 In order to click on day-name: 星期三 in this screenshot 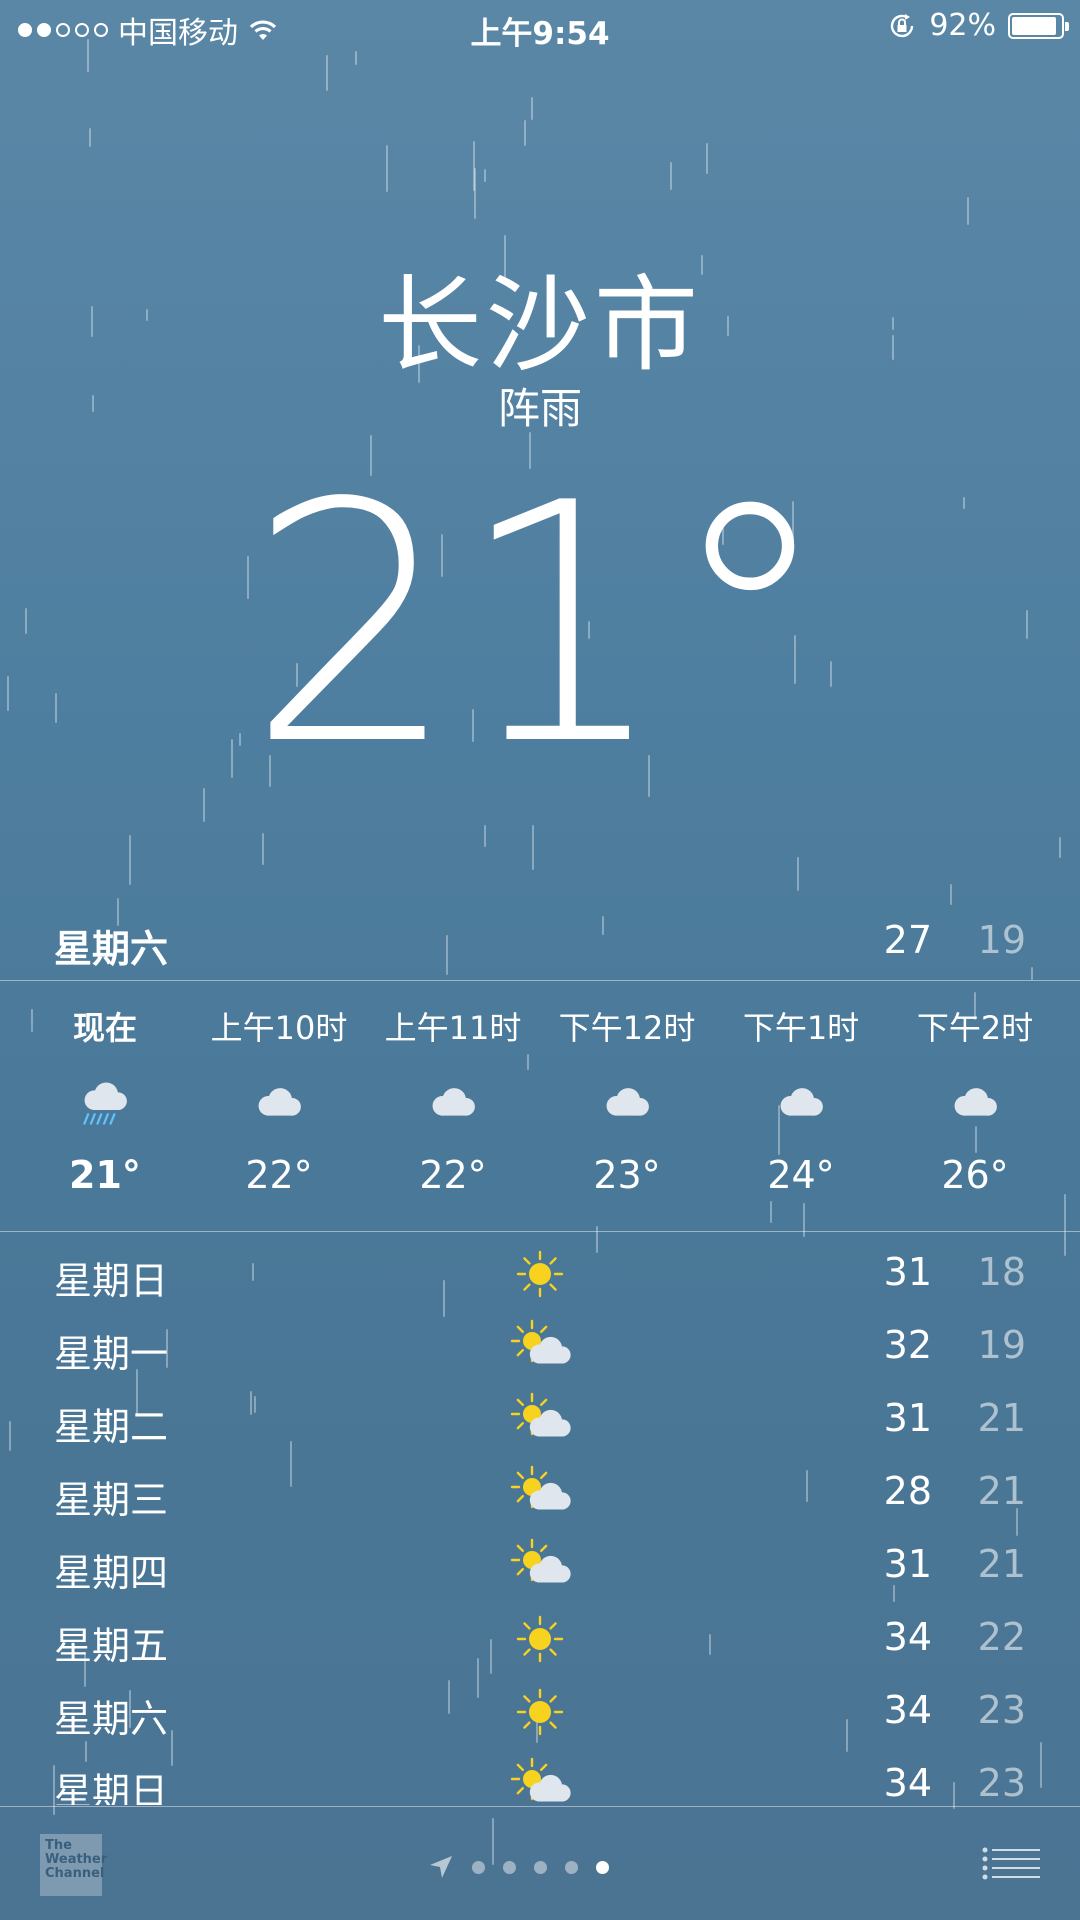, I will do `click(111, 1500)`.